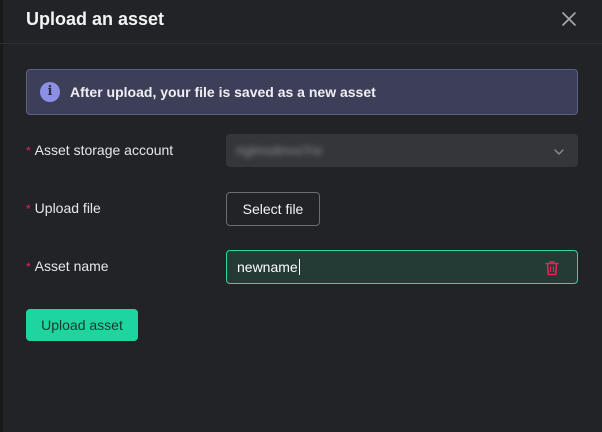 This screenshot has width=602, height=432. I want to click on asset-name-label: * Asset name, so click(67, 267).